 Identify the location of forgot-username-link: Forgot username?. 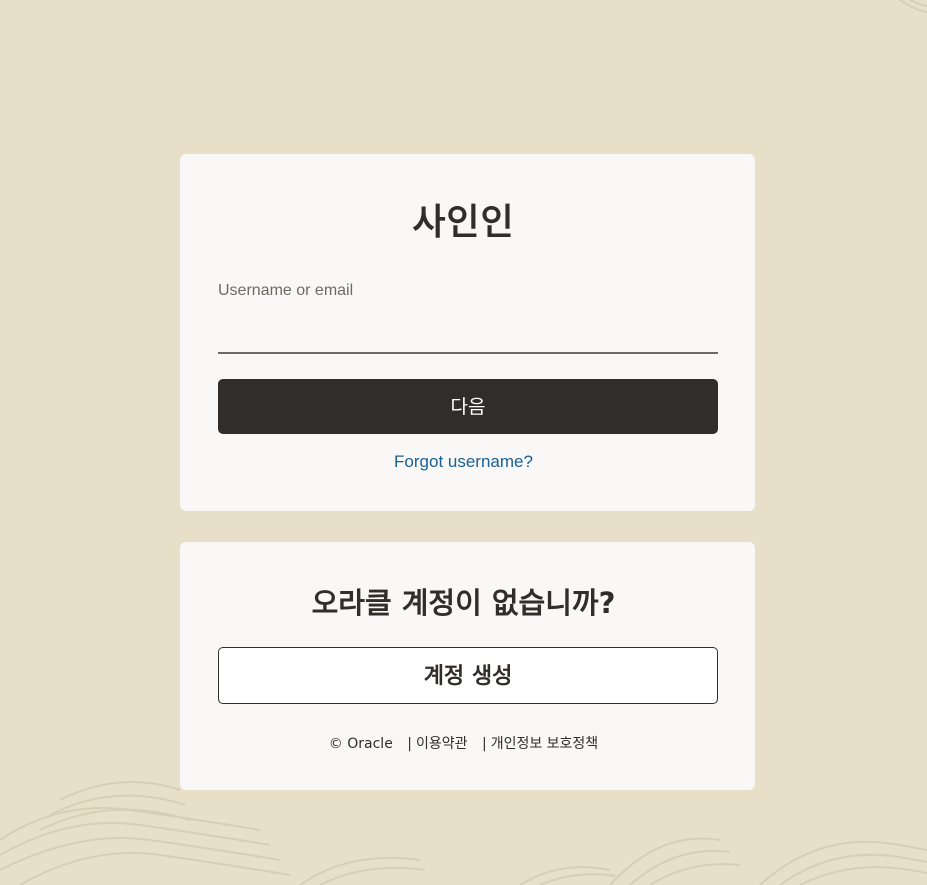
(463, 461).